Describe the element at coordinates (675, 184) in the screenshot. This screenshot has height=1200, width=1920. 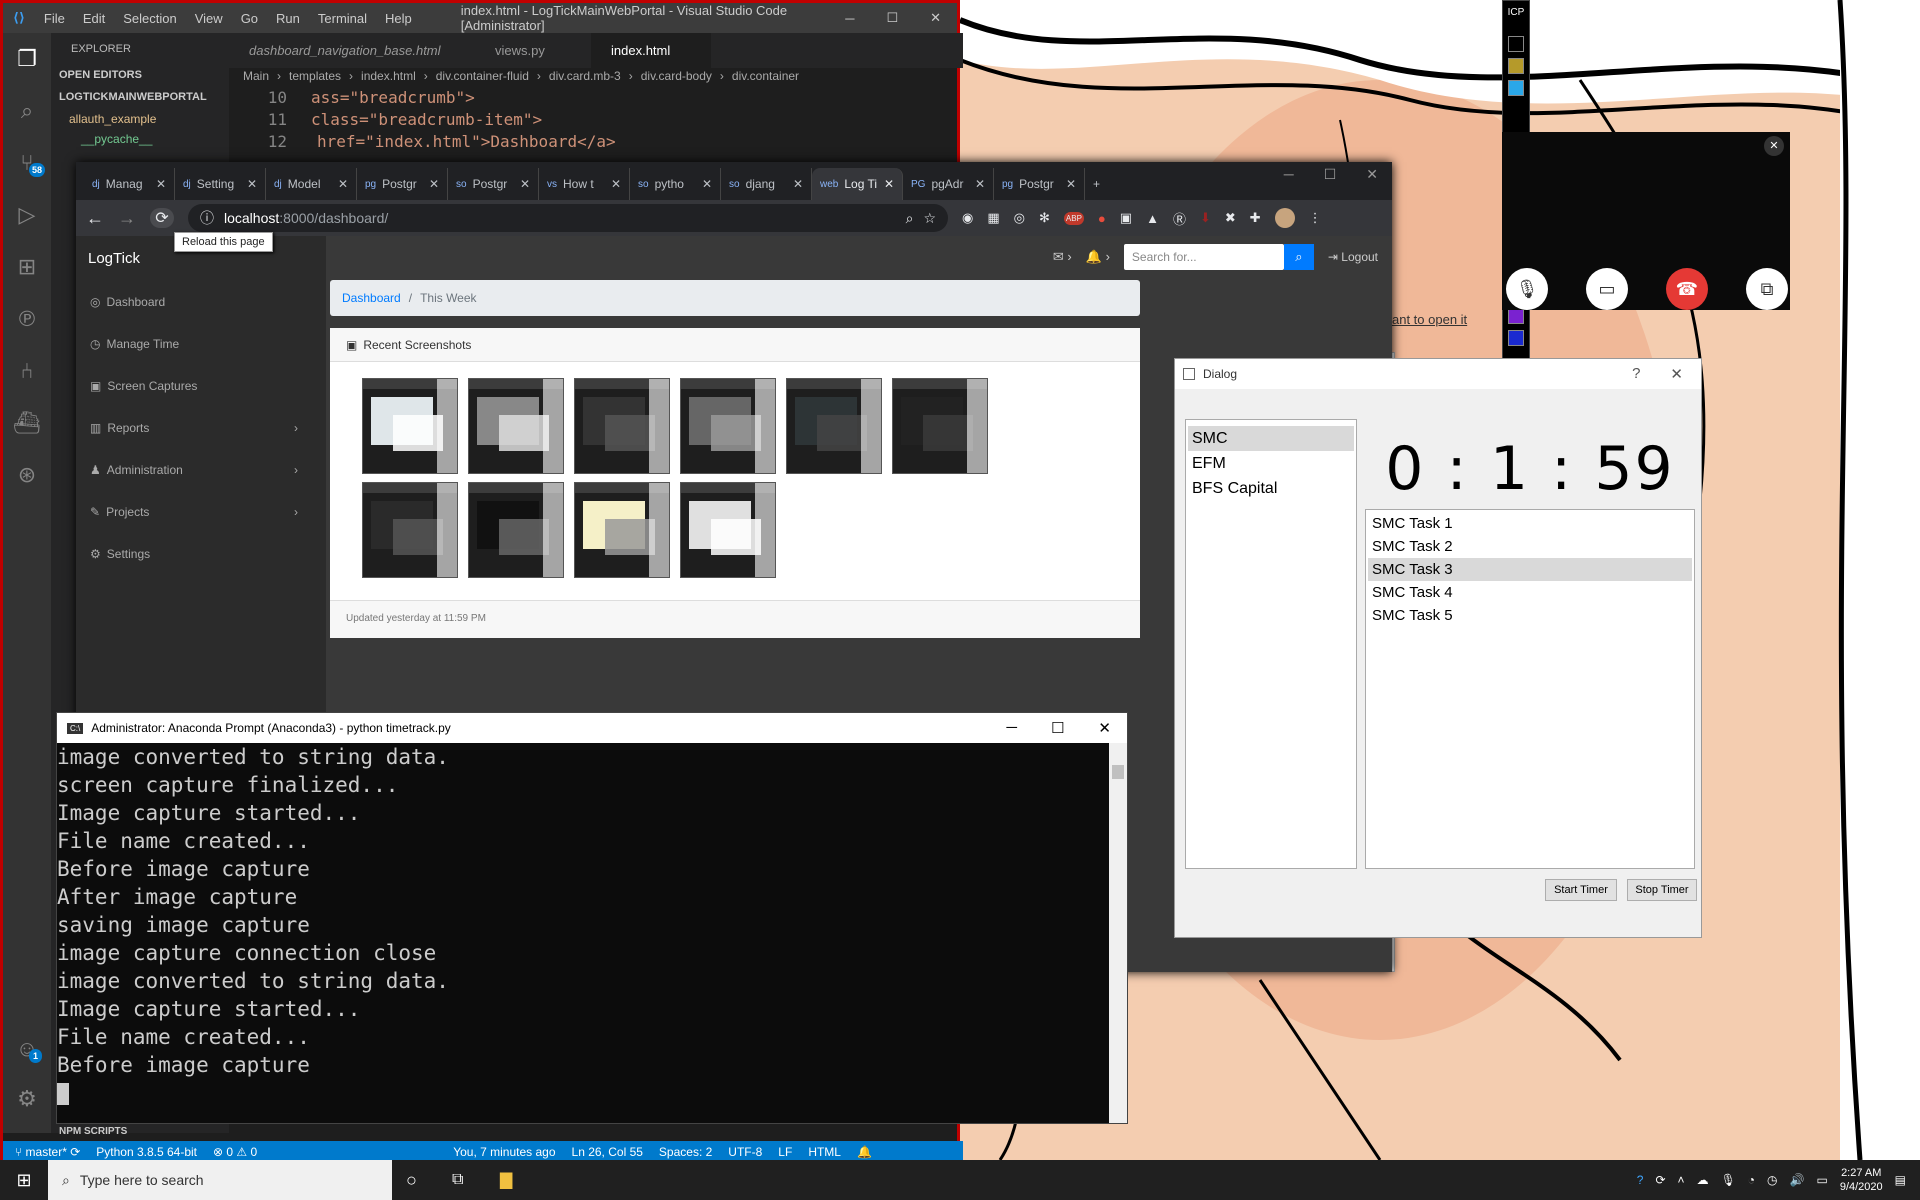
I see `chrome-tab: so pytho ✕` at that location.